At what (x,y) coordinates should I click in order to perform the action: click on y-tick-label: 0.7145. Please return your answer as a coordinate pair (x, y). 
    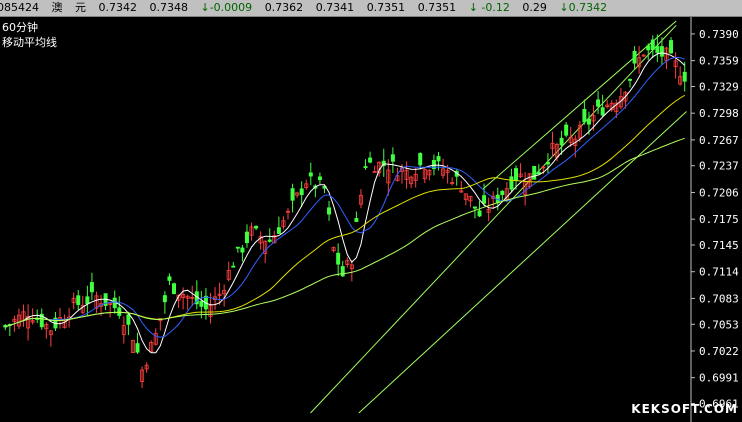
    Looking at the image, I should click on (719, 245).